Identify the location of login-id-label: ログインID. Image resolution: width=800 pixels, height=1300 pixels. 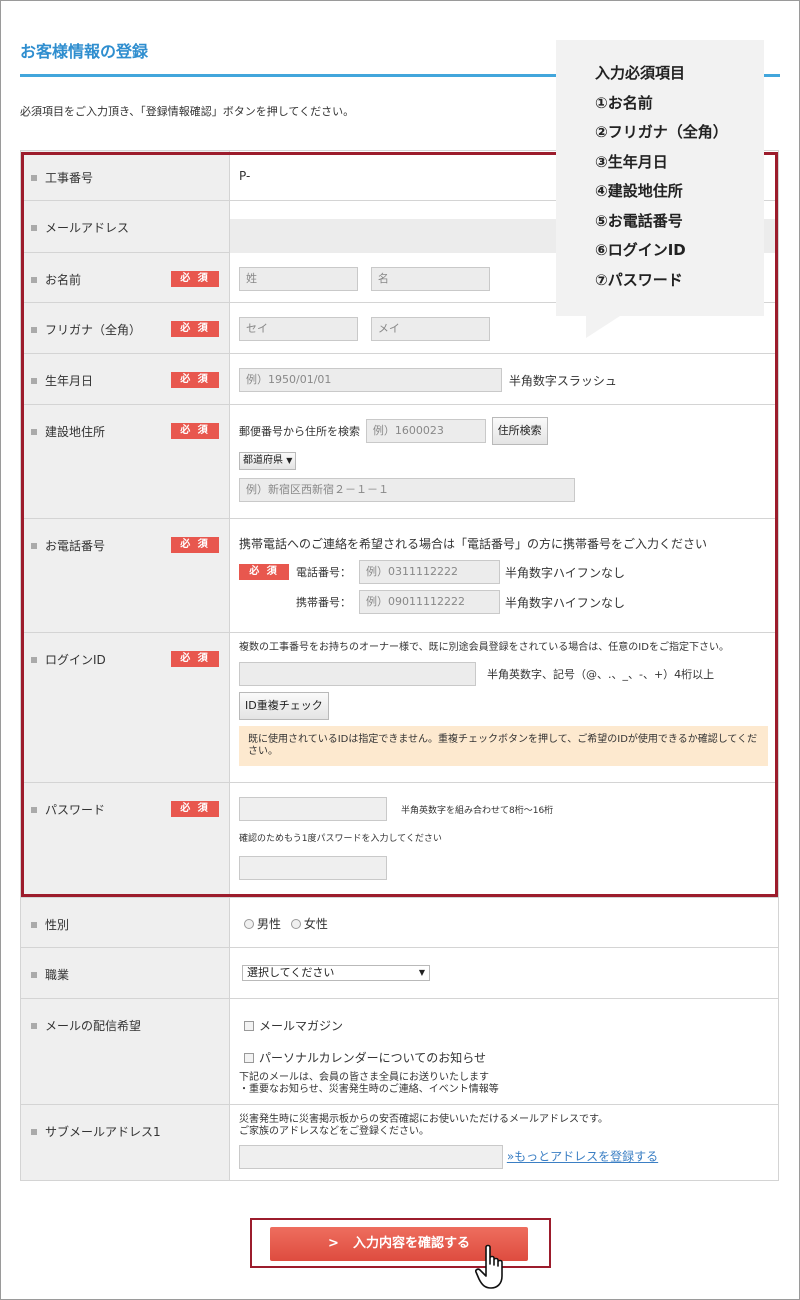
(75, 660).